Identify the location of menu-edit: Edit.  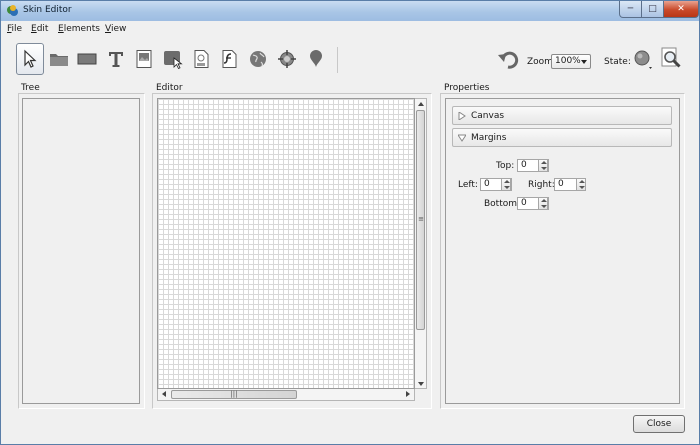
(39, 29).